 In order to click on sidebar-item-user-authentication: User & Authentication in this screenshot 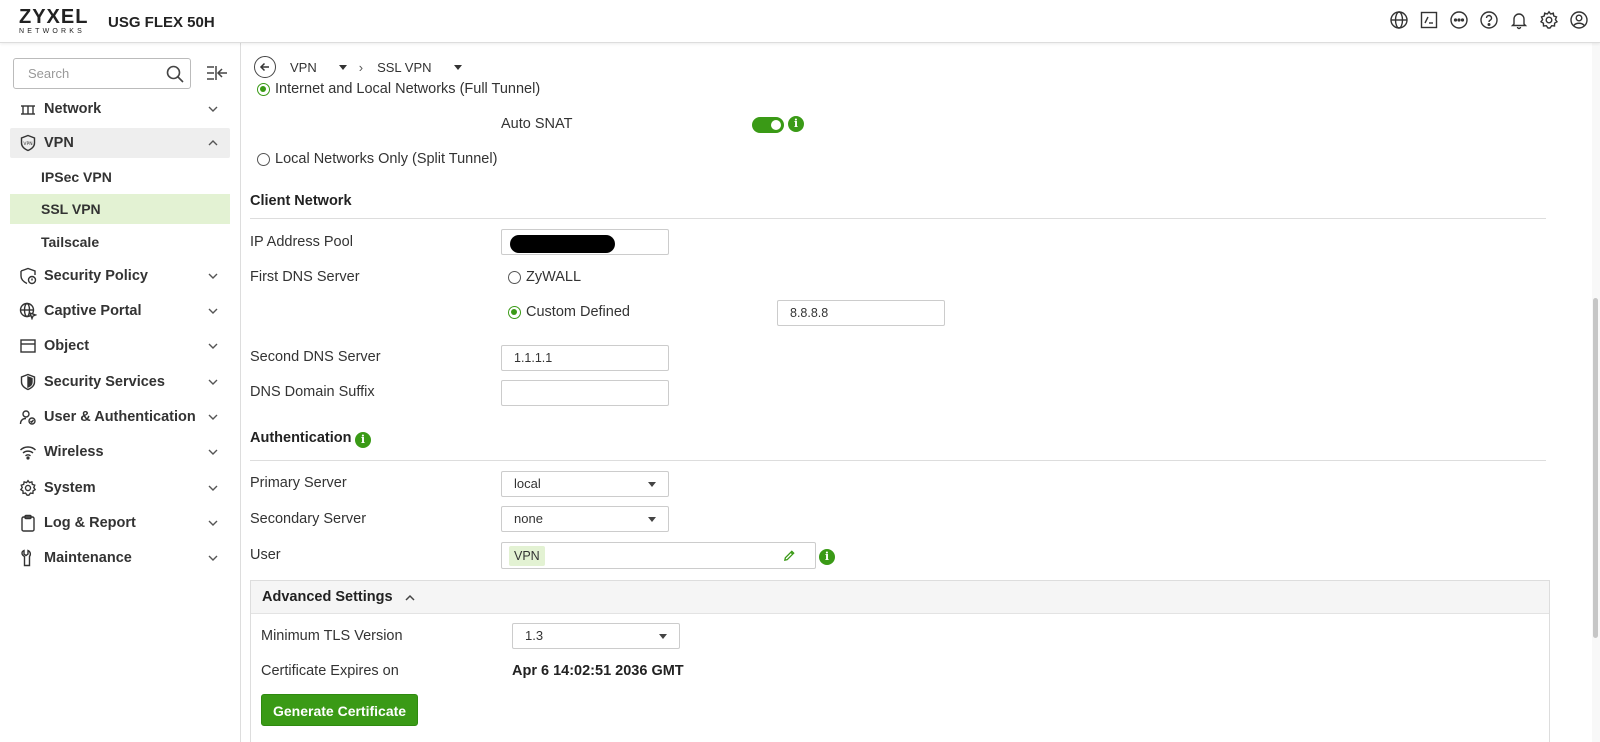, I will do `click(120, 417)`.